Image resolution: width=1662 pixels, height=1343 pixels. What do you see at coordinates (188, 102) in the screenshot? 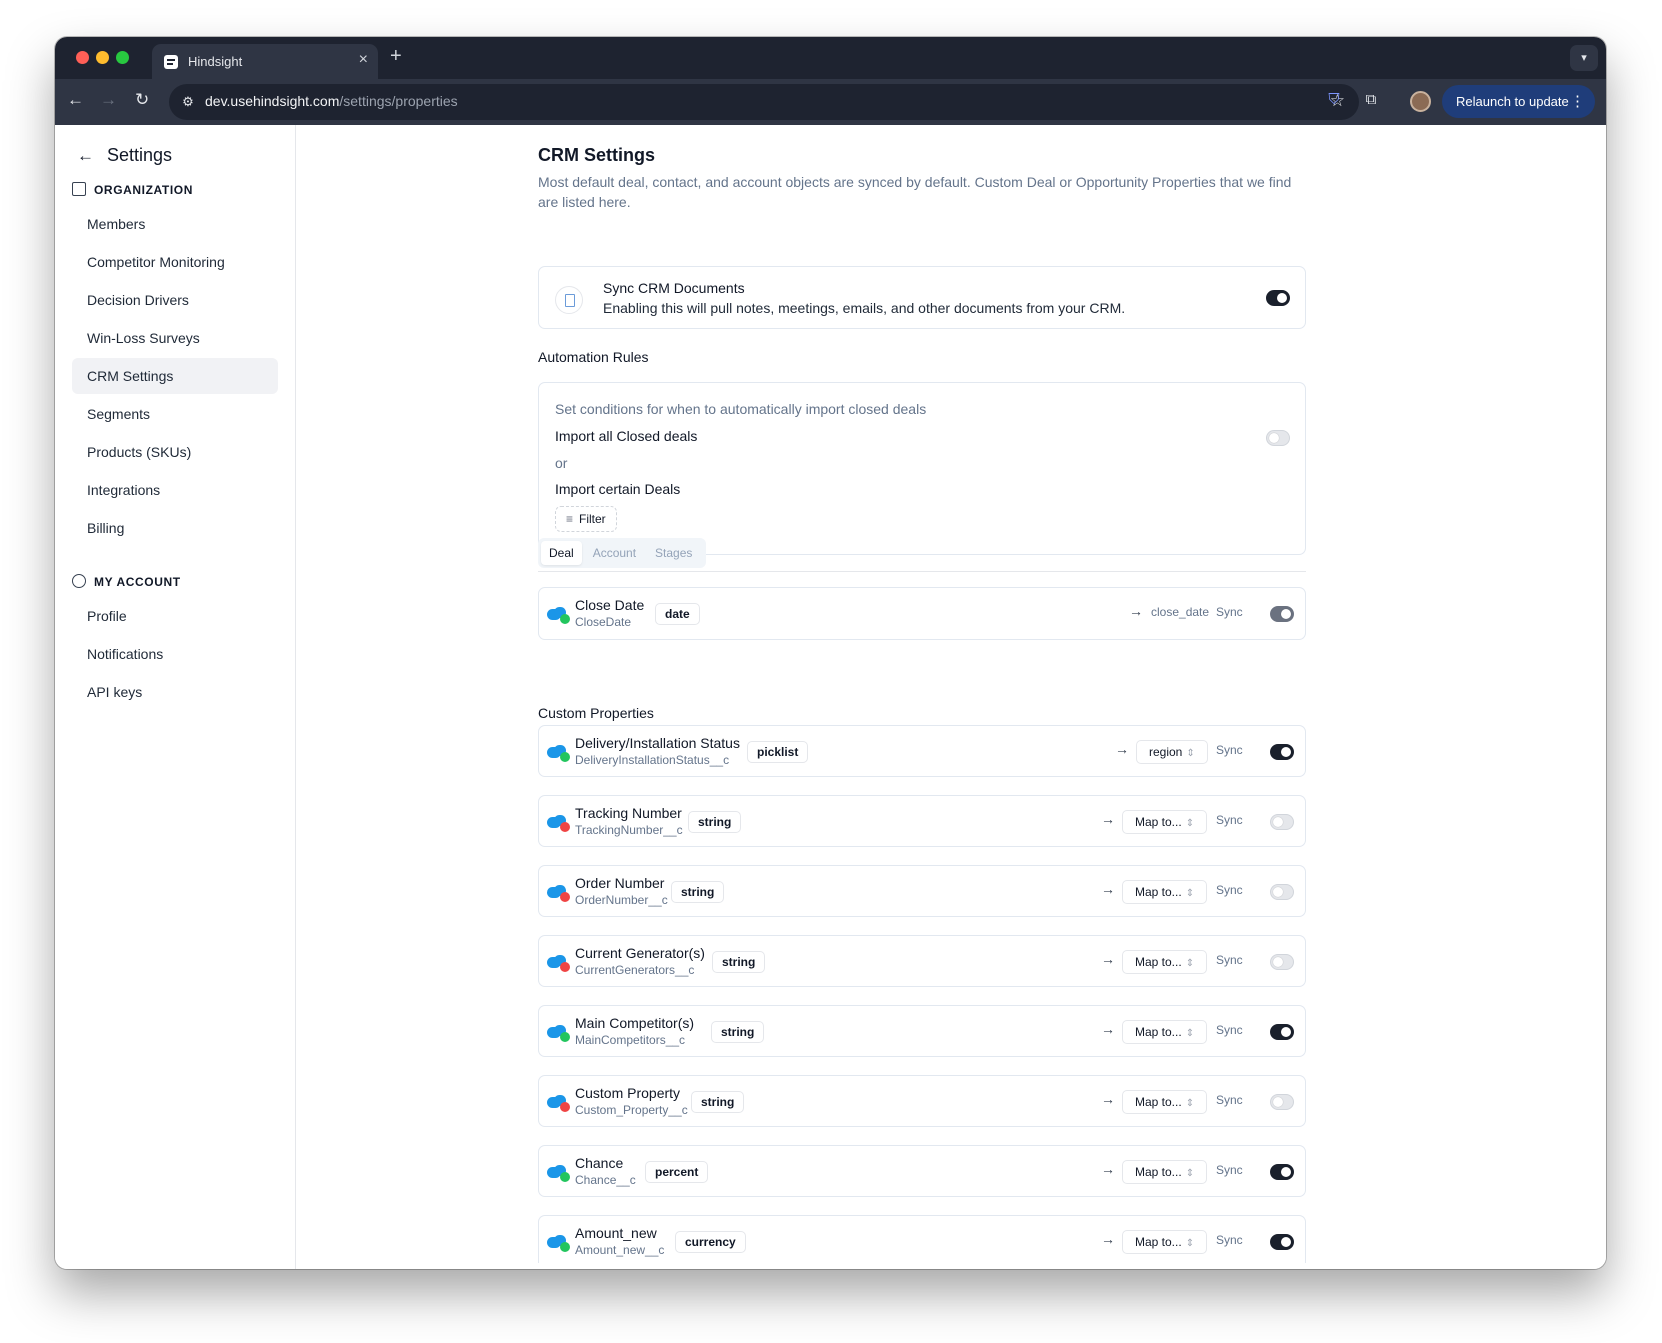
I see `site-settings-icon: ⚙` at bounding box center [188, 102].